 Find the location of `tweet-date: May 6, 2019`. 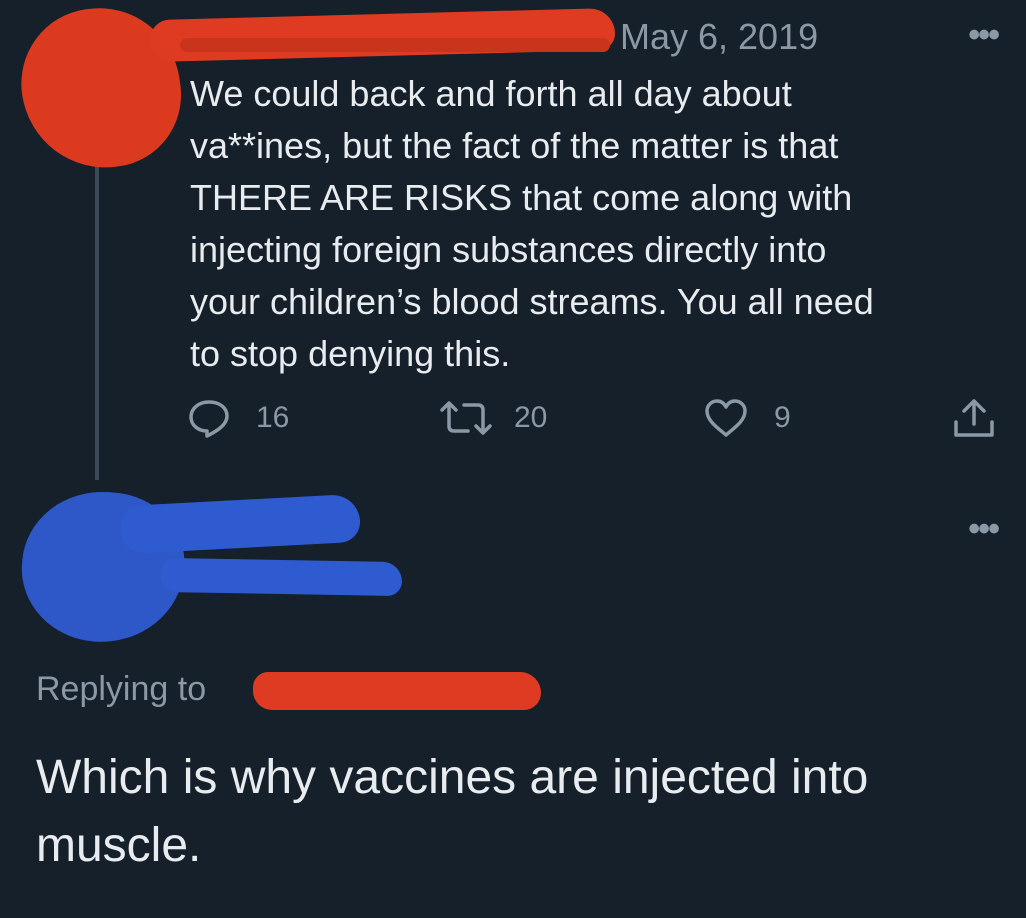

tweet-date: May 6, 2019 is located at coordinates (719, 37).